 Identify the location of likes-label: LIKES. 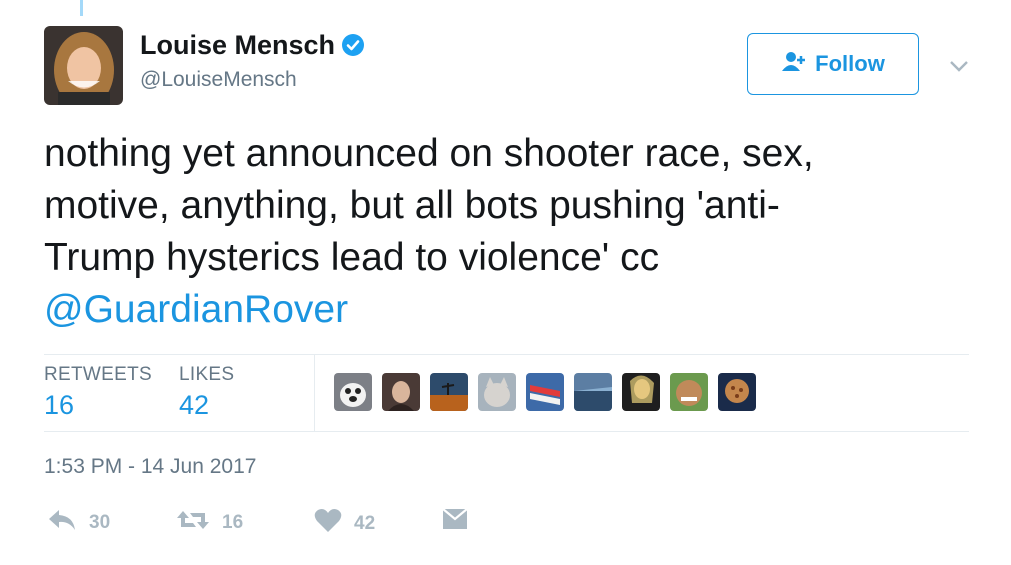
(207, 374).